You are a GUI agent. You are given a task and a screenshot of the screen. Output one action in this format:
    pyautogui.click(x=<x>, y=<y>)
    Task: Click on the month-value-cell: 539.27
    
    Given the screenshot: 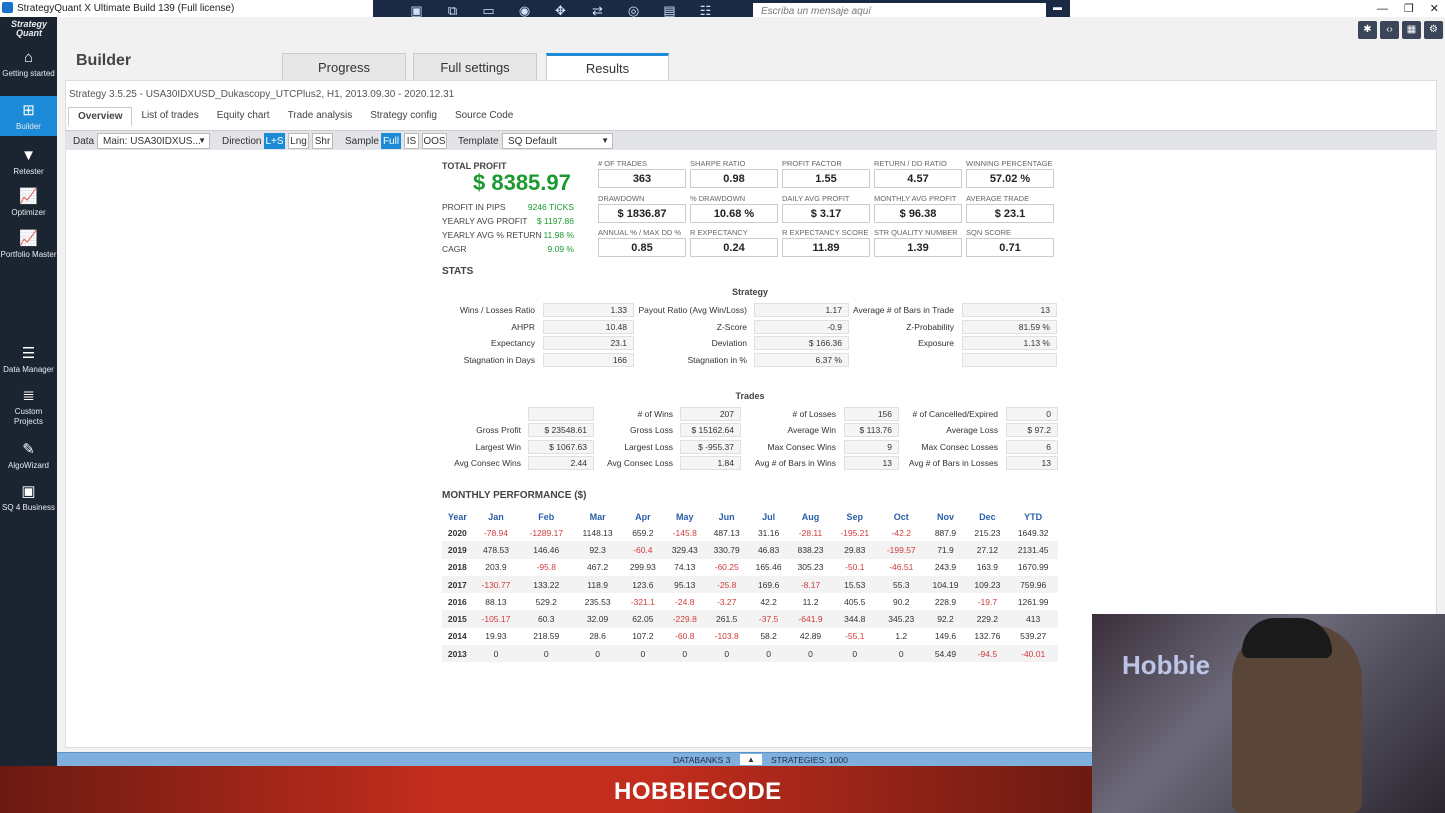 What is the action you would take?
    pyautogui.click(x=1033, y=636)
    